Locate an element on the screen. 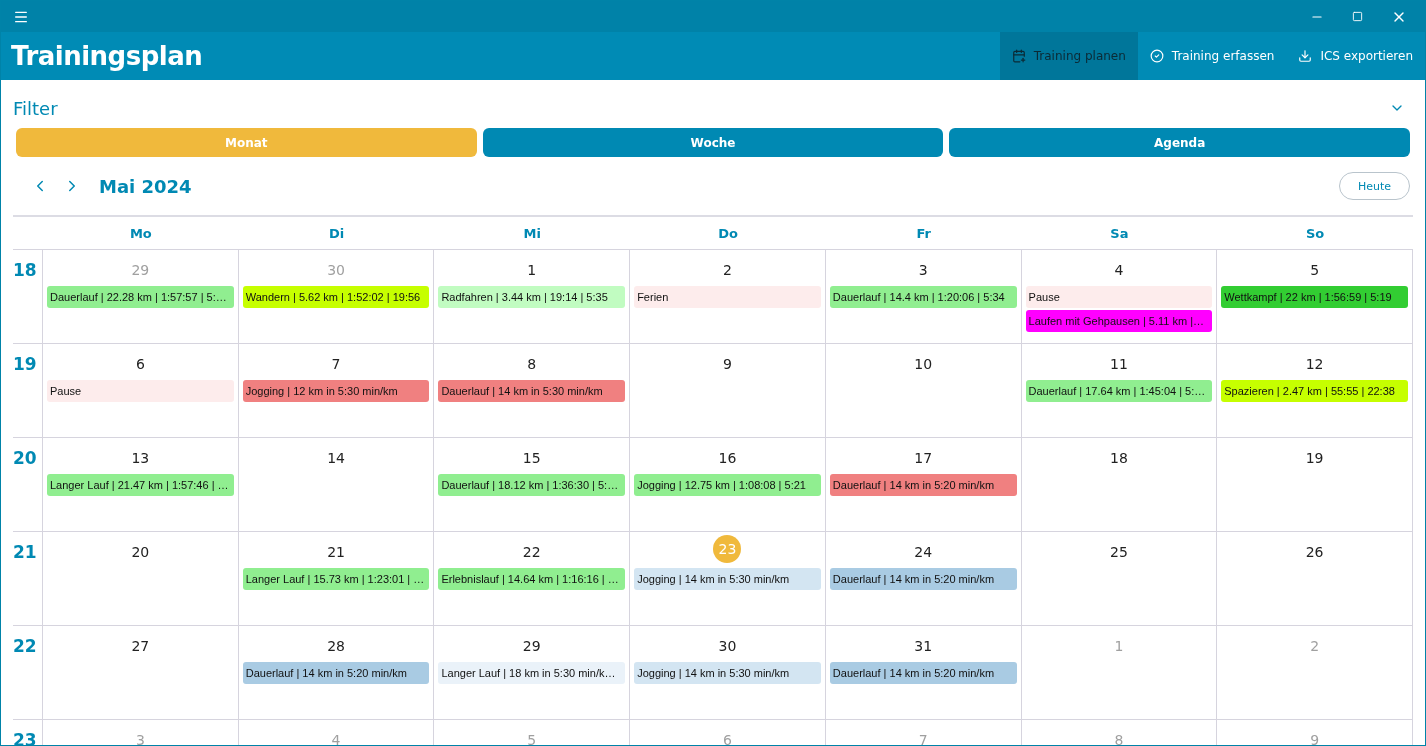  week-number: 22 is located at coordinates (28, 673).